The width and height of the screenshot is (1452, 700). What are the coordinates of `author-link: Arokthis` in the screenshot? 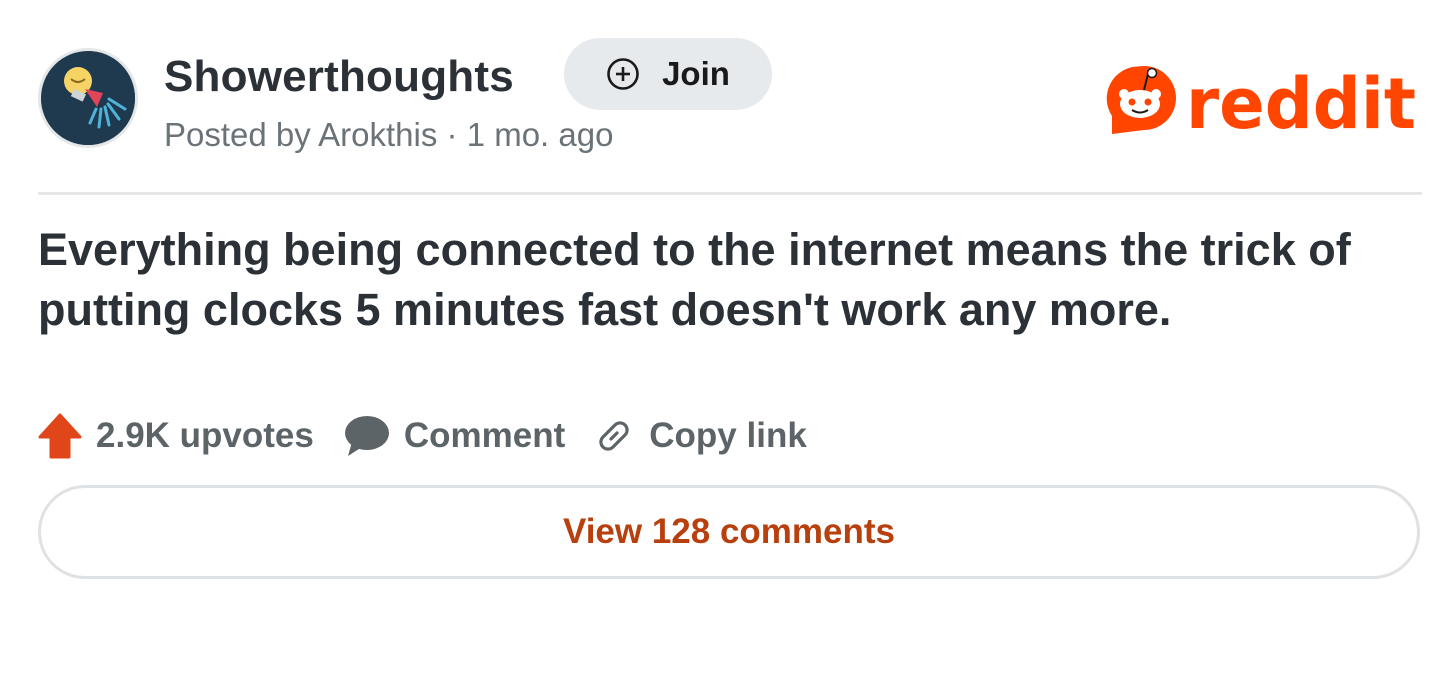 It's located at (377, 134).